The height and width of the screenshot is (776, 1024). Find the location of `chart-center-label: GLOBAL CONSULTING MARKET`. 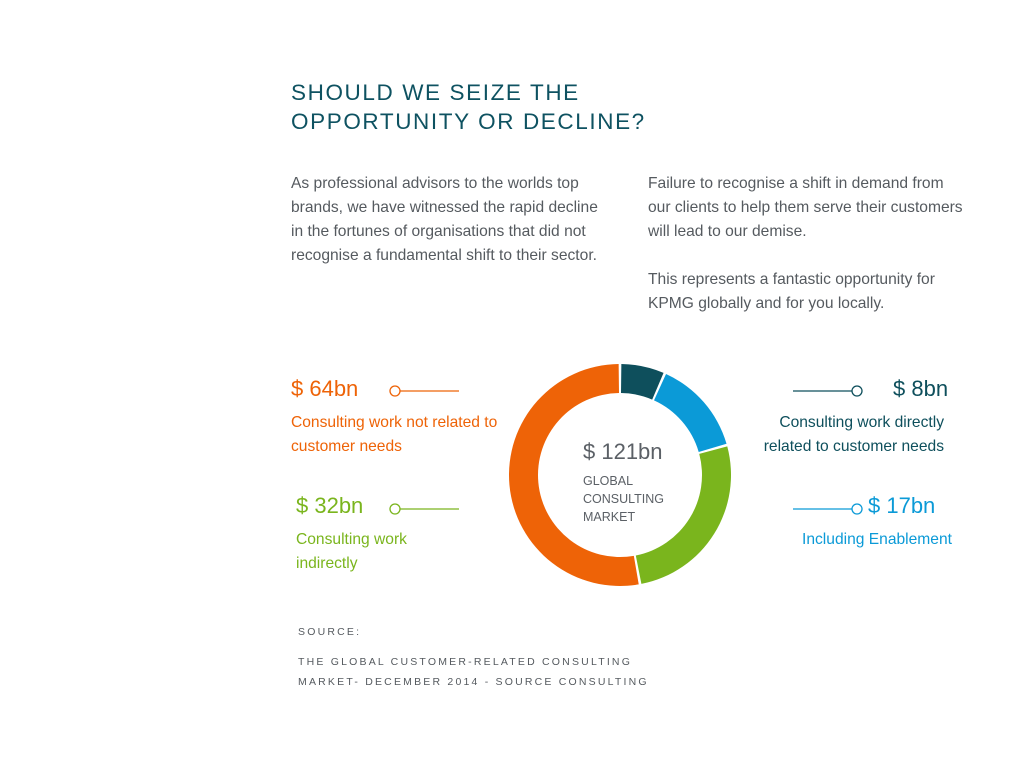

chart-center-label: GLOBAL CONSULTING MARKET is located at coordinates (624, 499).